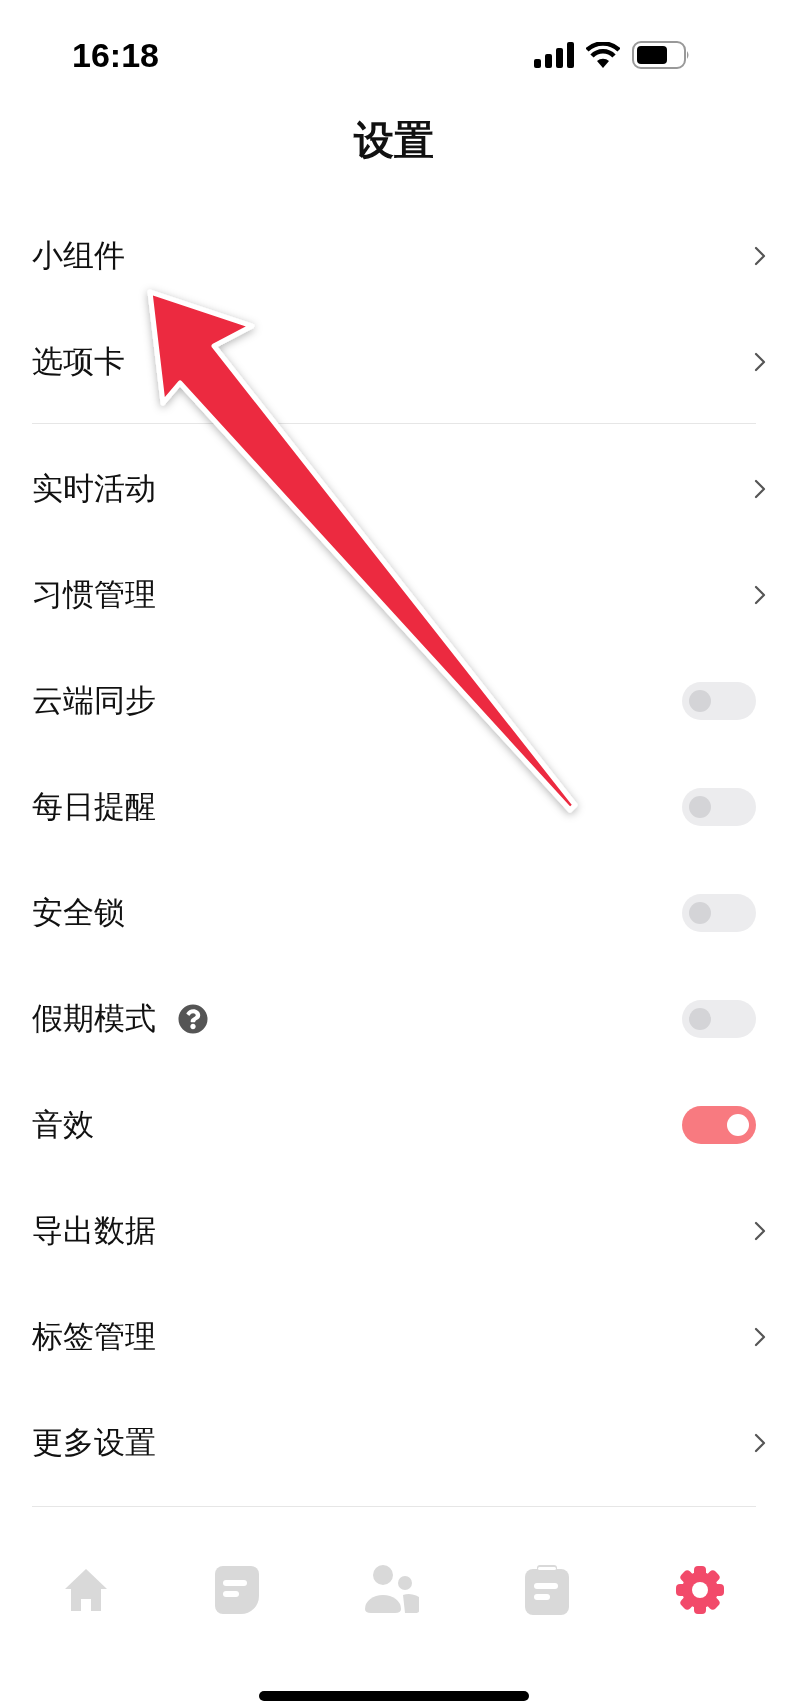  I want to click on settings-row: 标签管理, so click(394, 1337).